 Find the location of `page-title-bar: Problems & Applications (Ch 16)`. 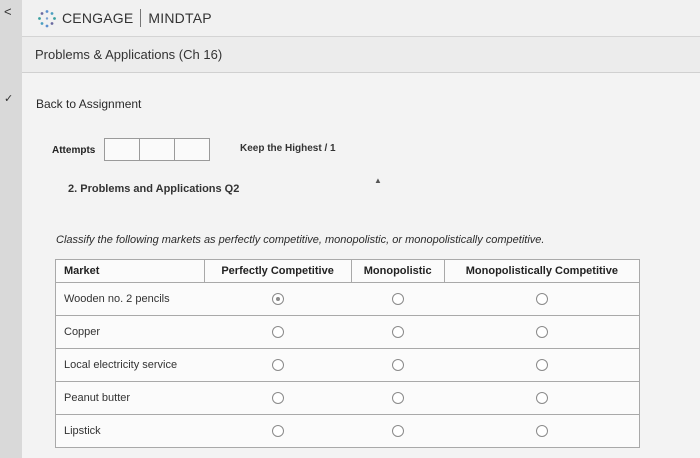

page-title-bar: Problems & Applications (Ch 16) is located at coordinates (361, 55).